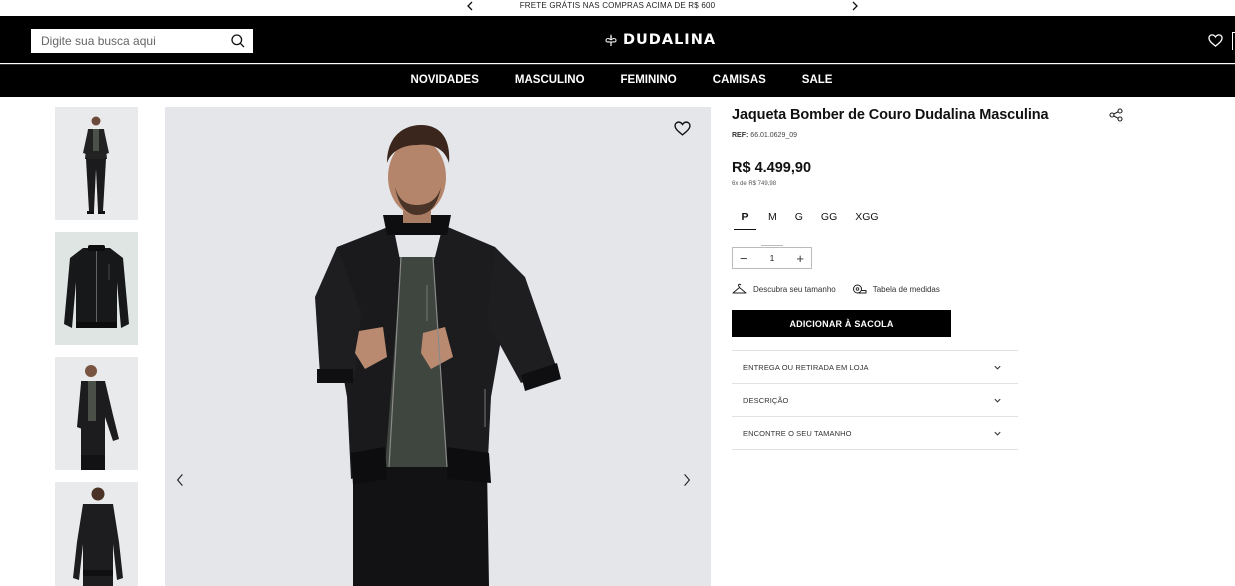 The height and width of the screenshot is (586, 1235). Describe the element at coordinates (906, 289) in the screenshot. I see `size-table-label: Tabela de medidas` at that location.